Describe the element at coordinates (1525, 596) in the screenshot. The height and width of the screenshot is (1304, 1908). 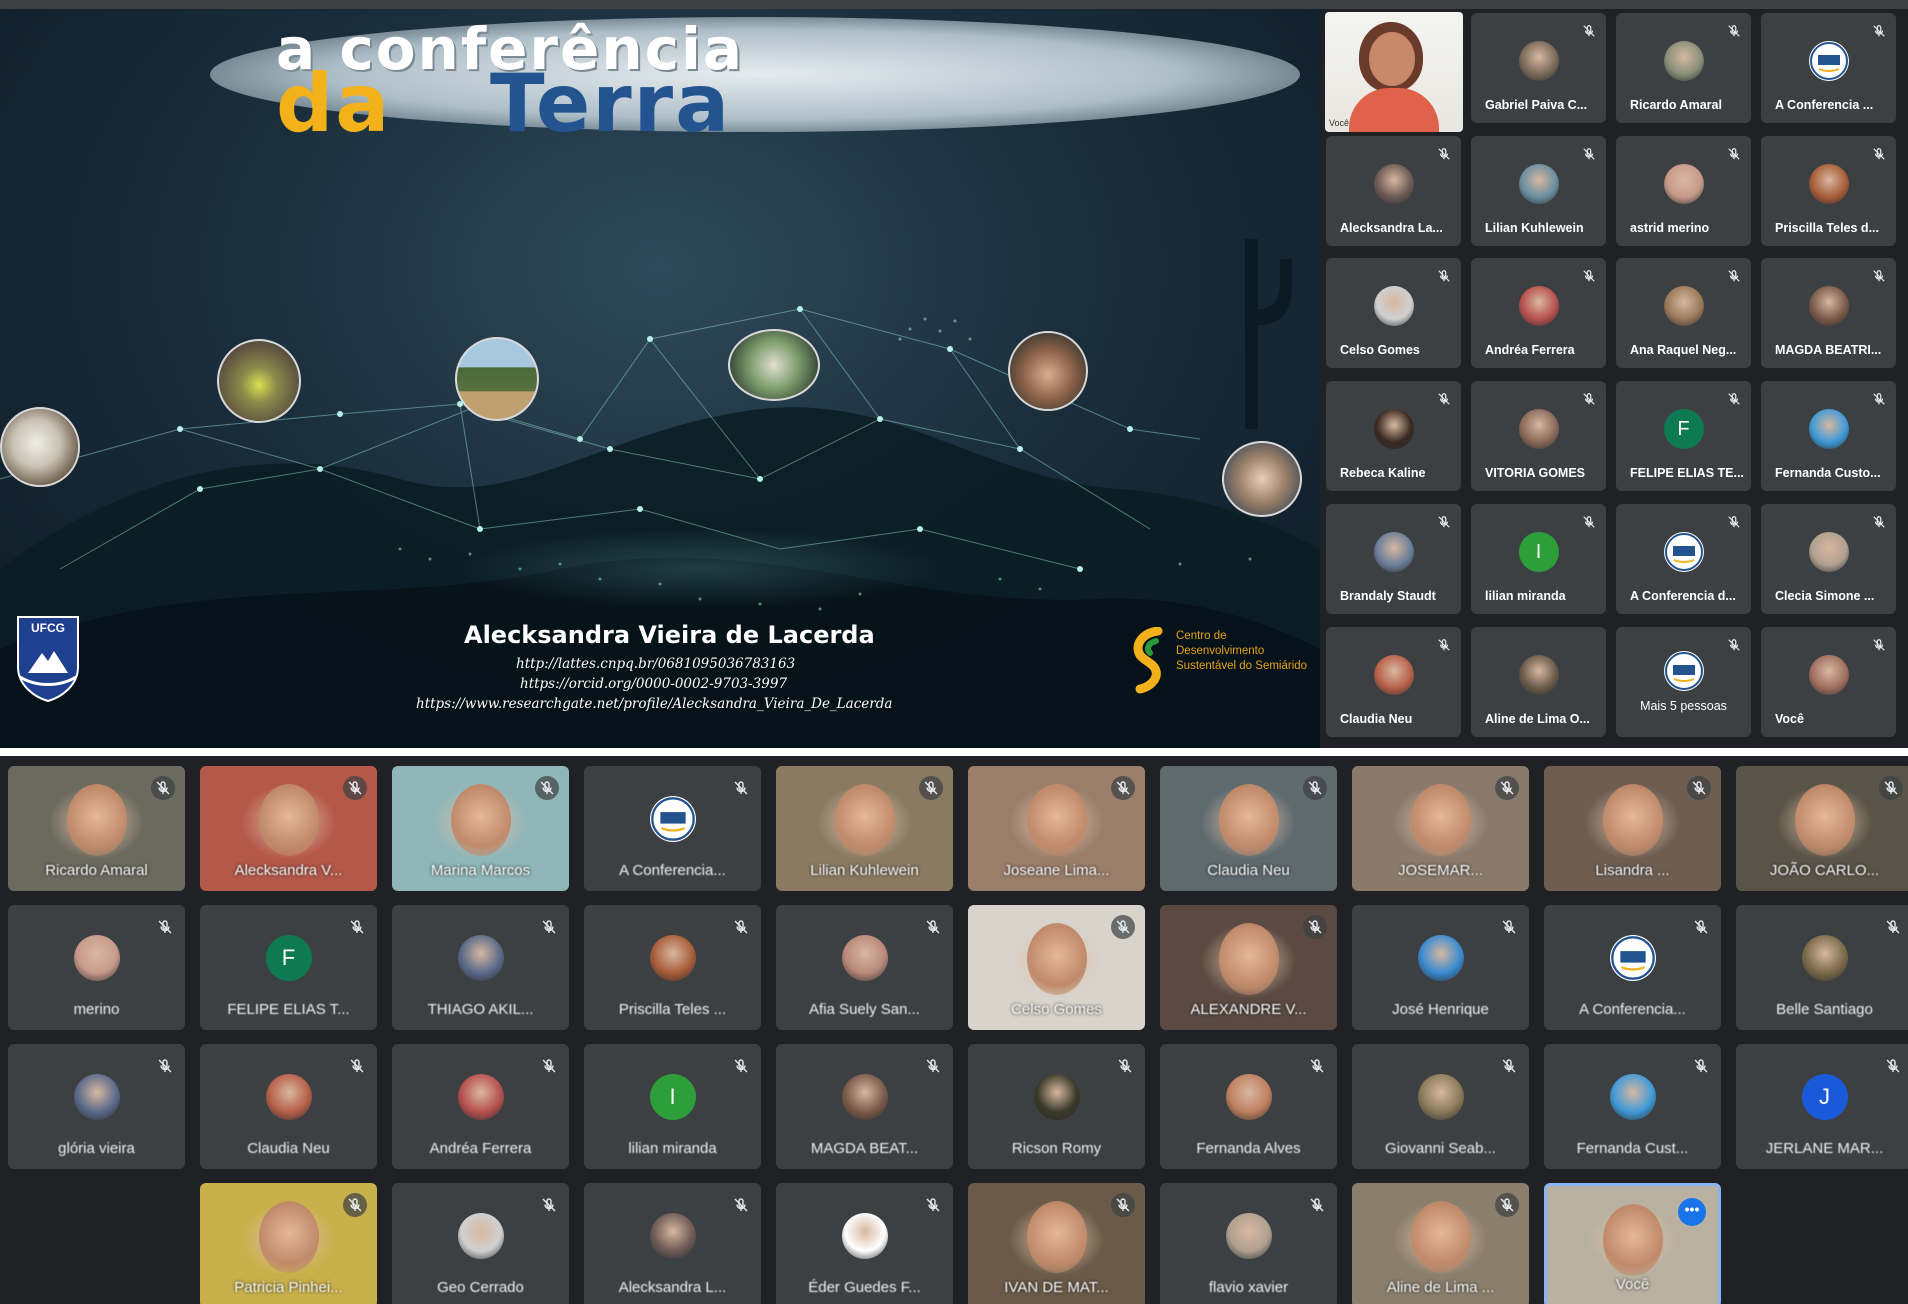
I see `participant-name: lilian miranda` at that location.